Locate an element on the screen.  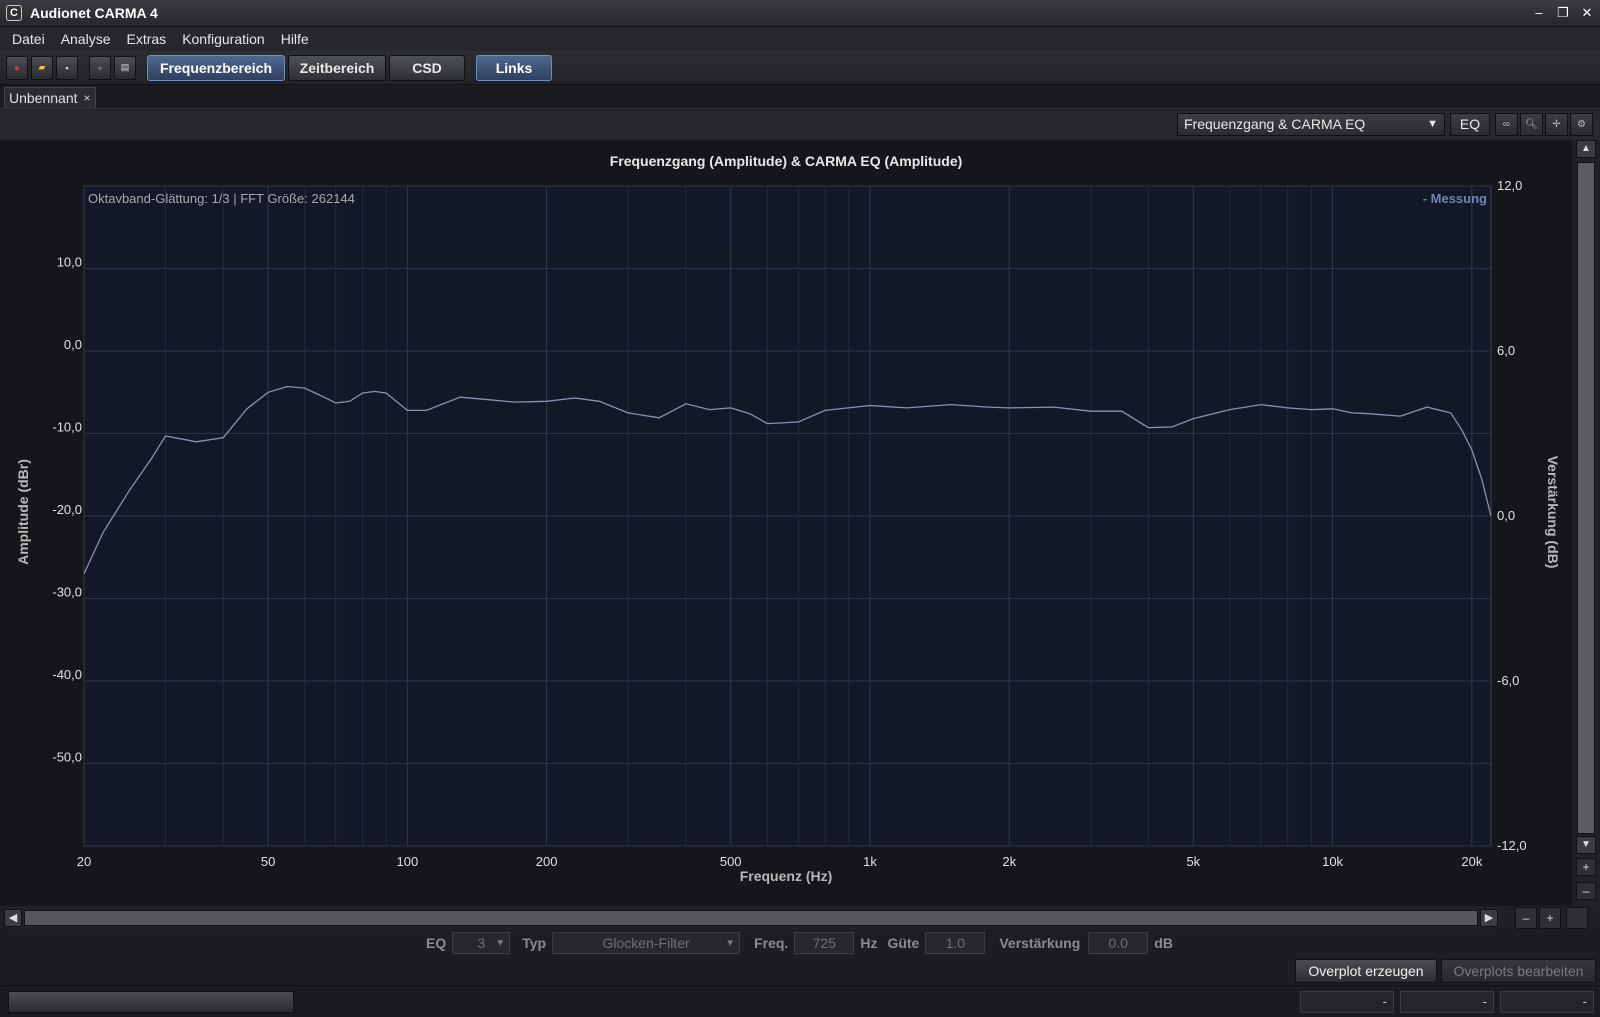
horizontal-scroll-thumb is located at coordinates (751, 918).